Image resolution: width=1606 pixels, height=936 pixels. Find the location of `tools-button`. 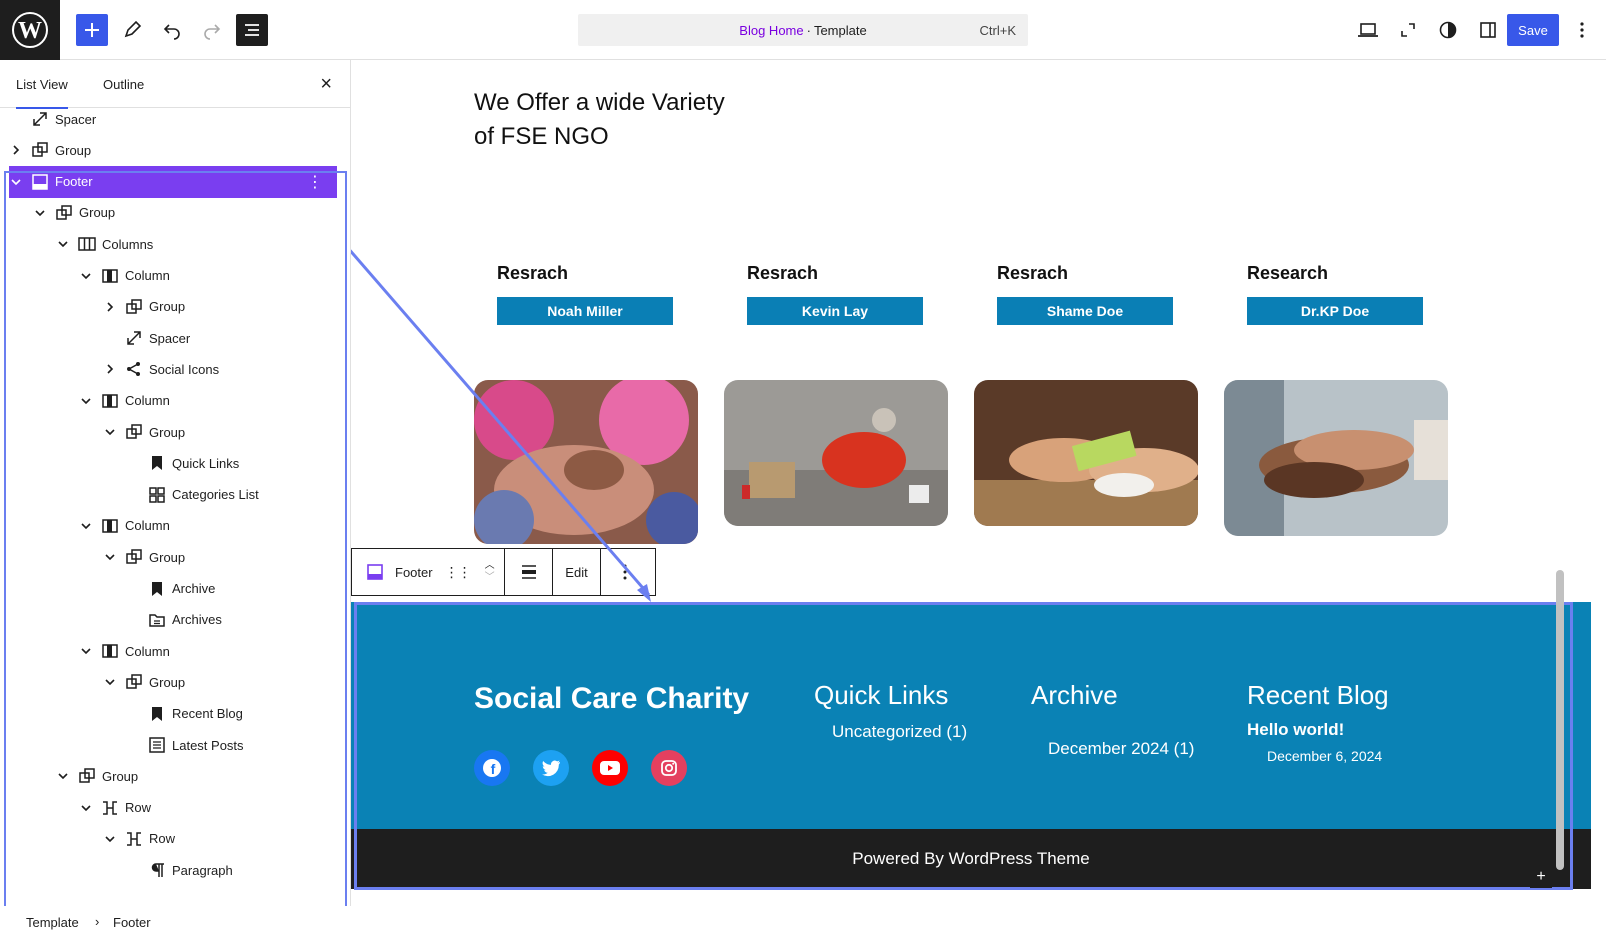

tools-button is located at coordinates (132, 30).